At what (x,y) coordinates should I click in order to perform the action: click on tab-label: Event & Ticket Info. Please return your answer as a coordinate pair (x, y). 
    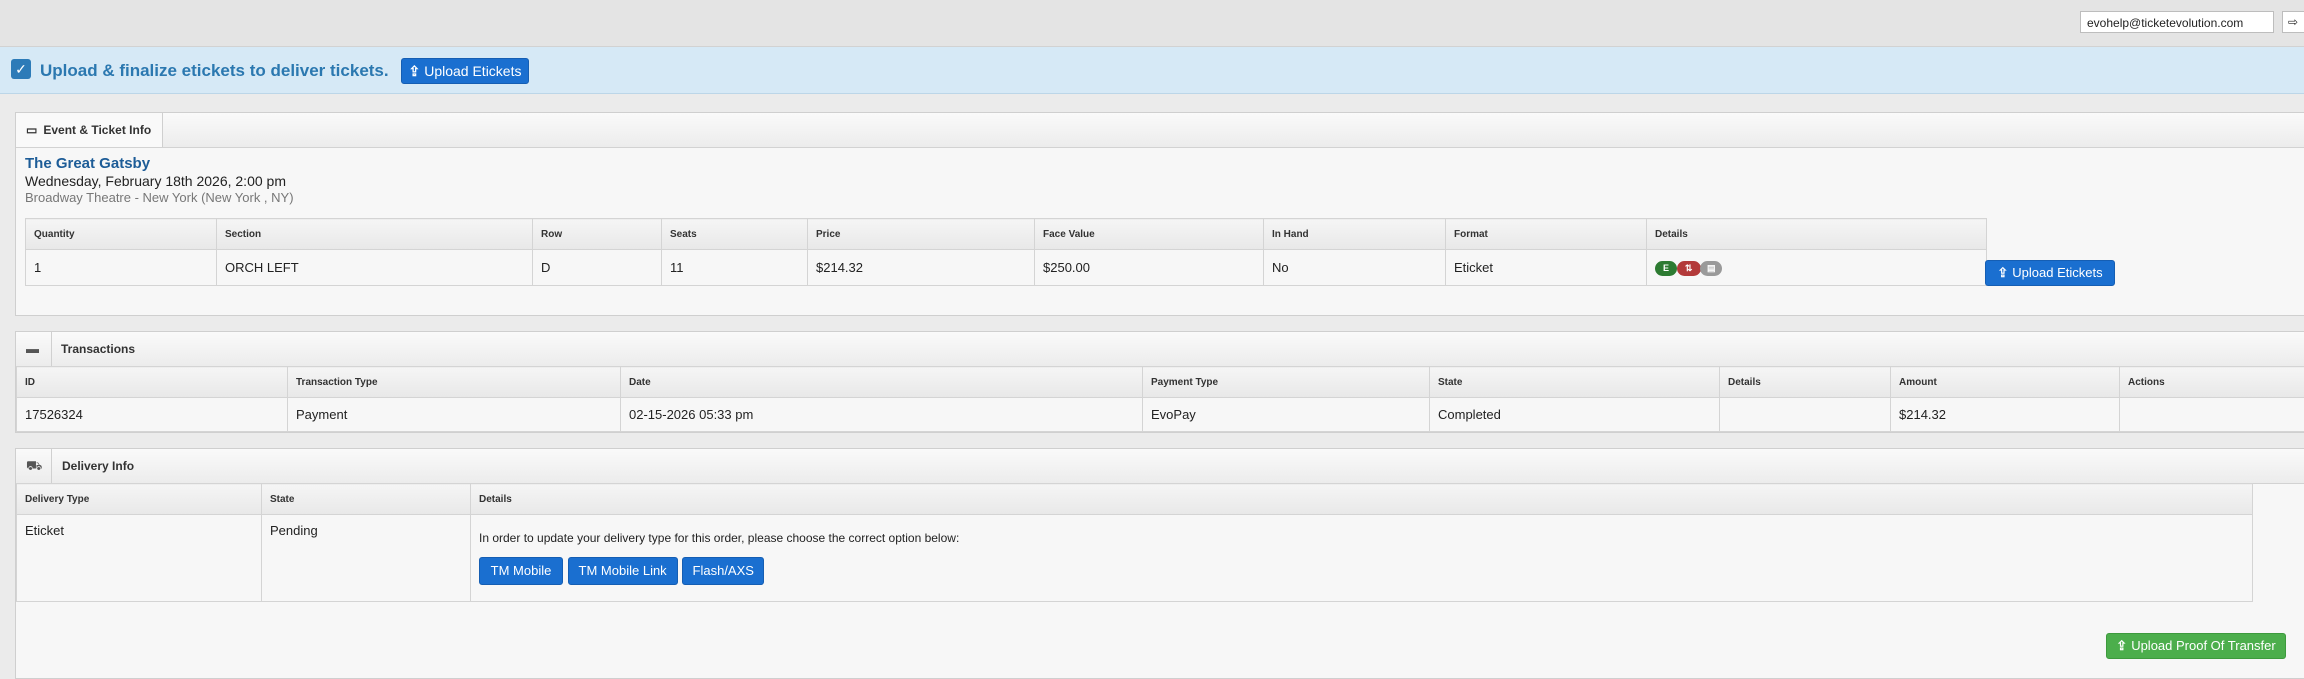
    Looking at the image, I should click on (97, 130).